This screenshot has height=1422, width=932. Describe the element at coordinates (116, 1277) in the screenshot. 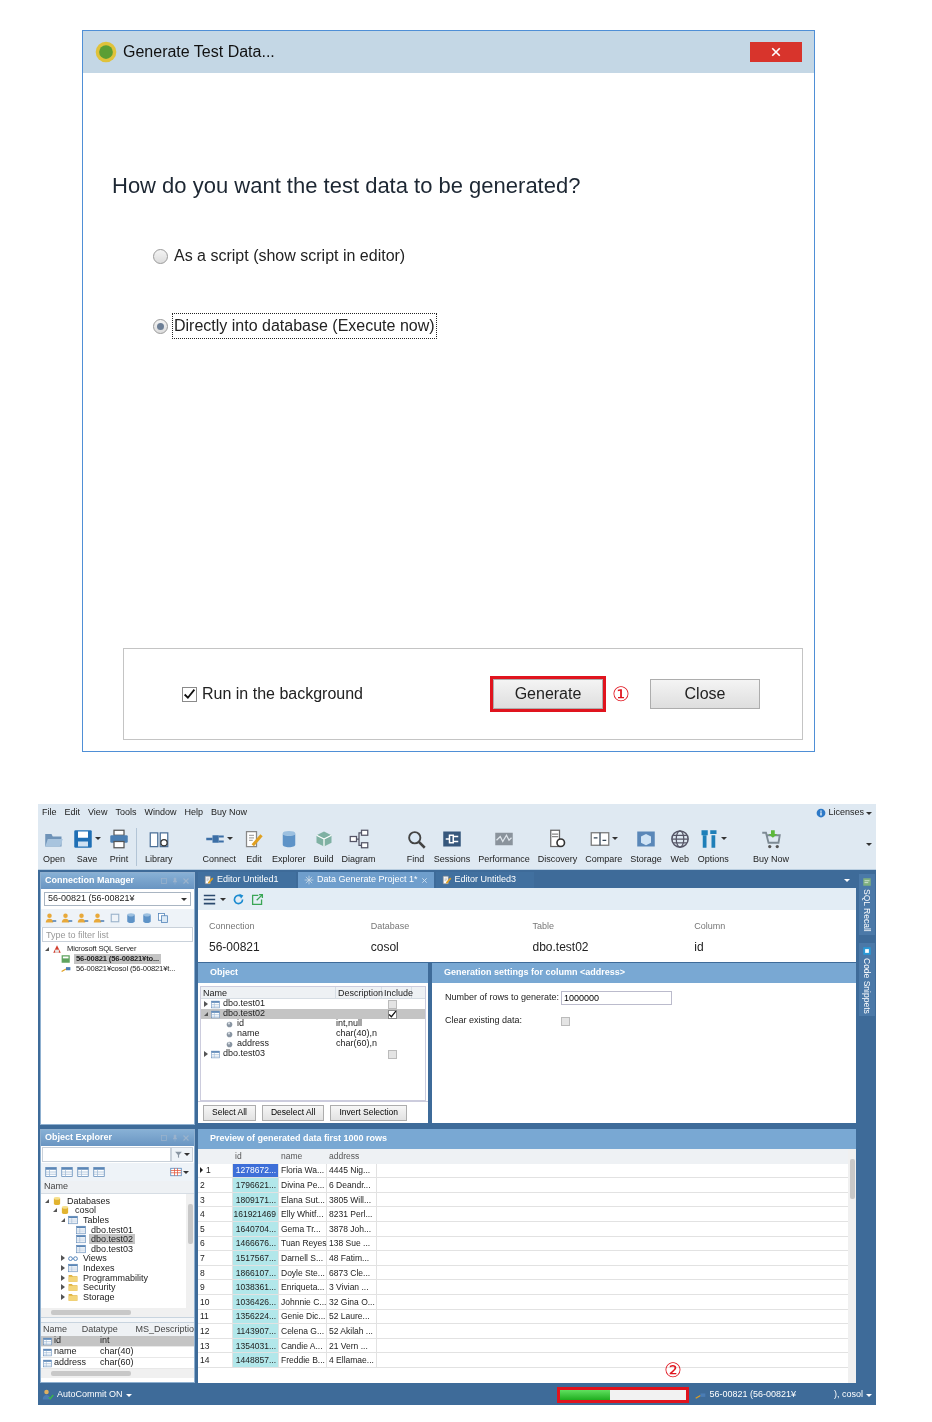

I see `tree-item: Programmability` at that location.